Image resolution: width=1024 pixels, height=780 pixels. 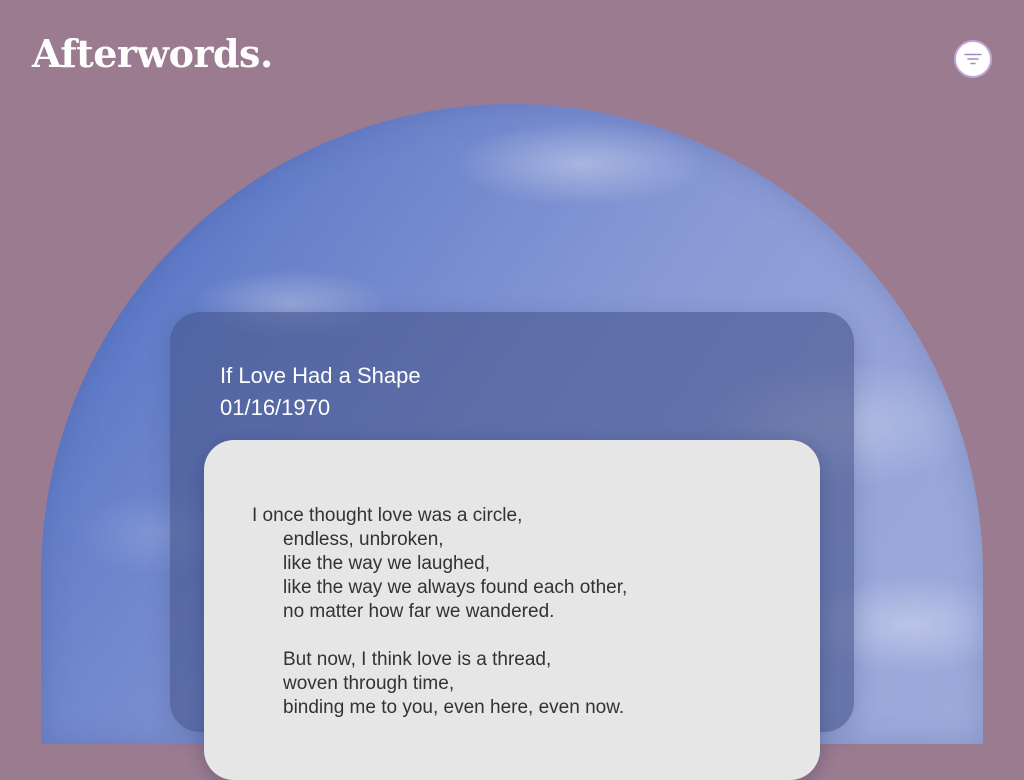 What do you see at coordinates (419, 611) in the screenshot?
I see `poem-line: no matter how far we wandered.` at bounding box center [419, 611].